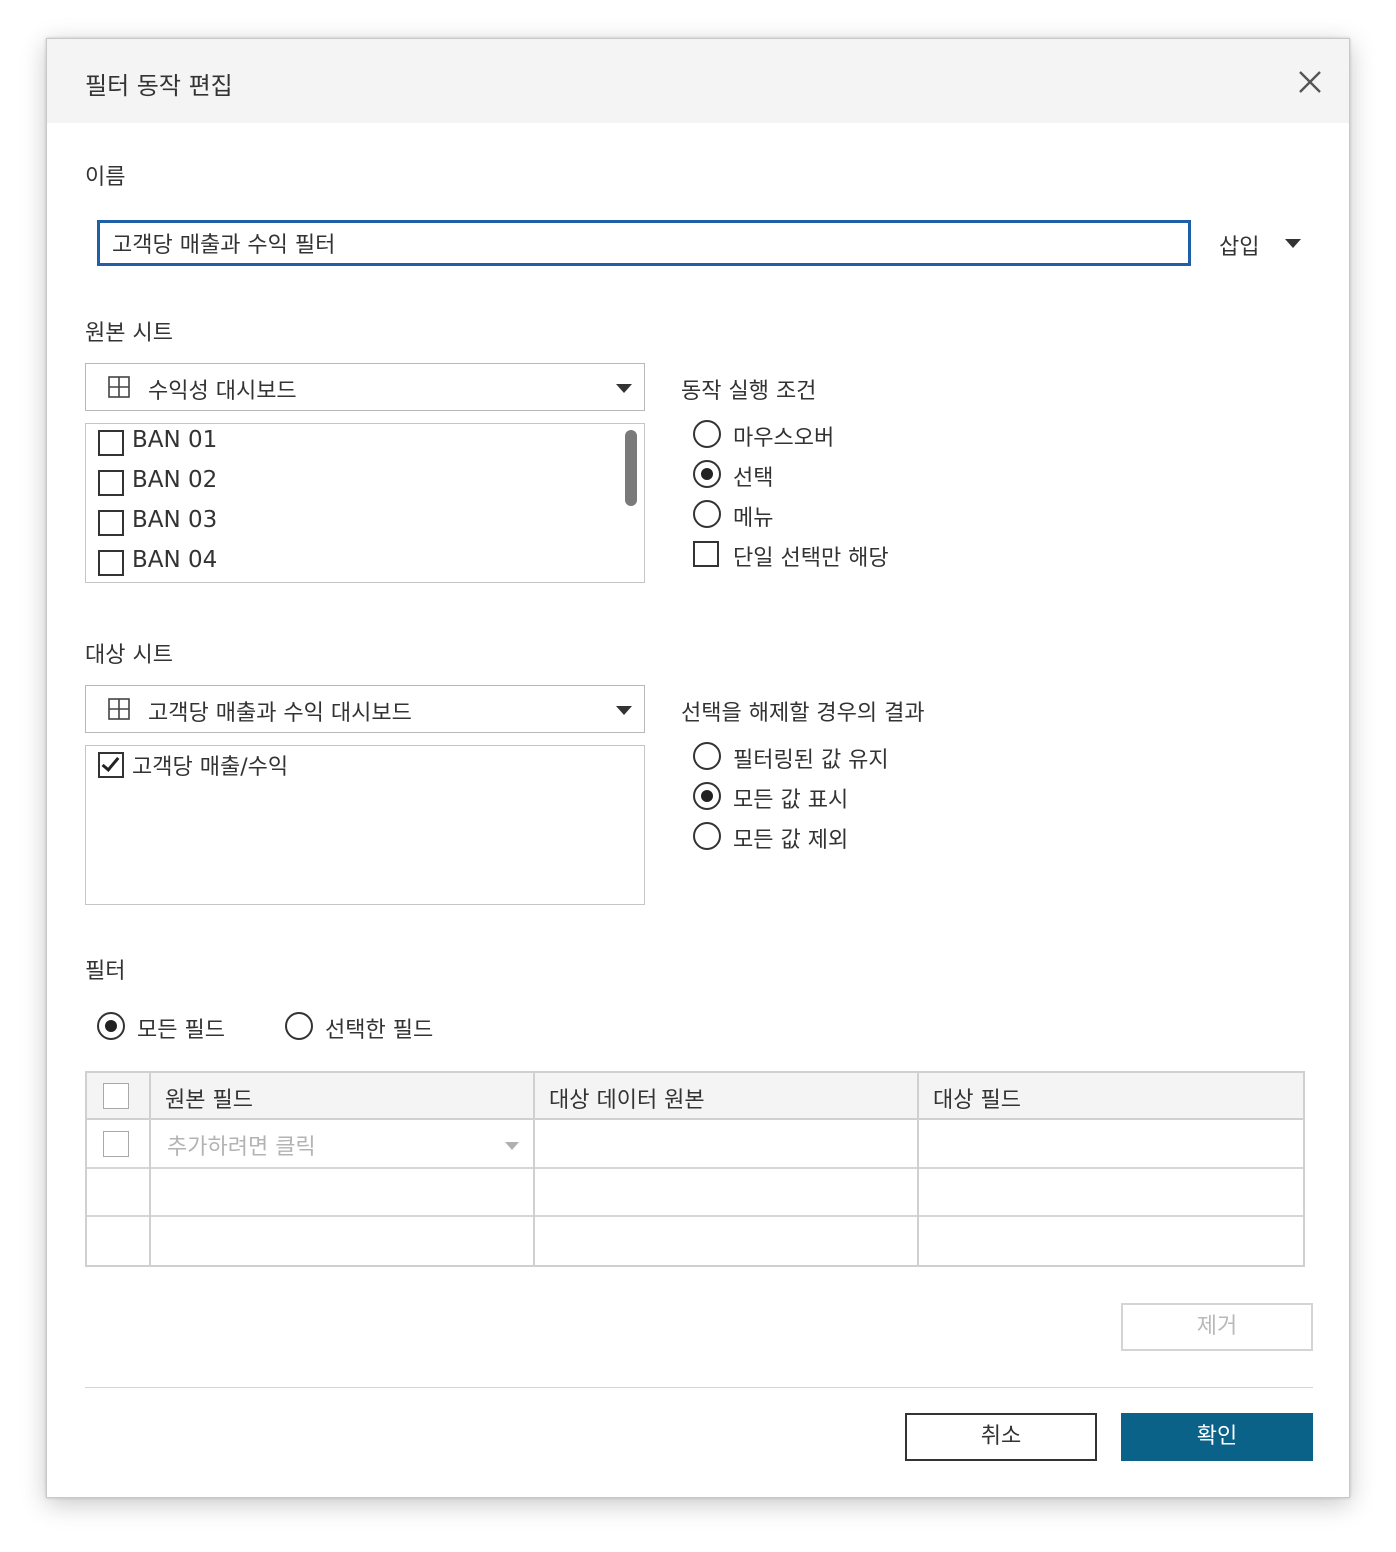  Describe the element at coordinates (753, 518) in the screenshot. I see `radio-label: 메뉴` at that location.